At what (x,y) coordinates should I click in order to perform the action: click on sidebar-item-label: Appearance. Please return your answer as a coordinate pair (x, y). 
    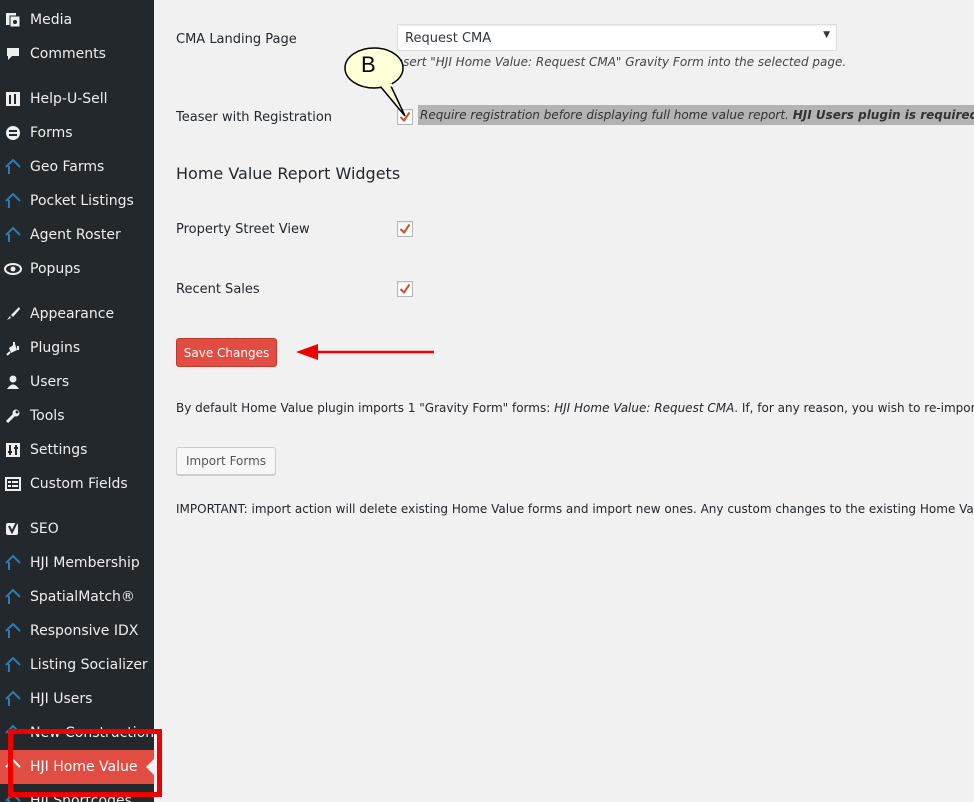
    Looking at the image, I should click on (72, 314).